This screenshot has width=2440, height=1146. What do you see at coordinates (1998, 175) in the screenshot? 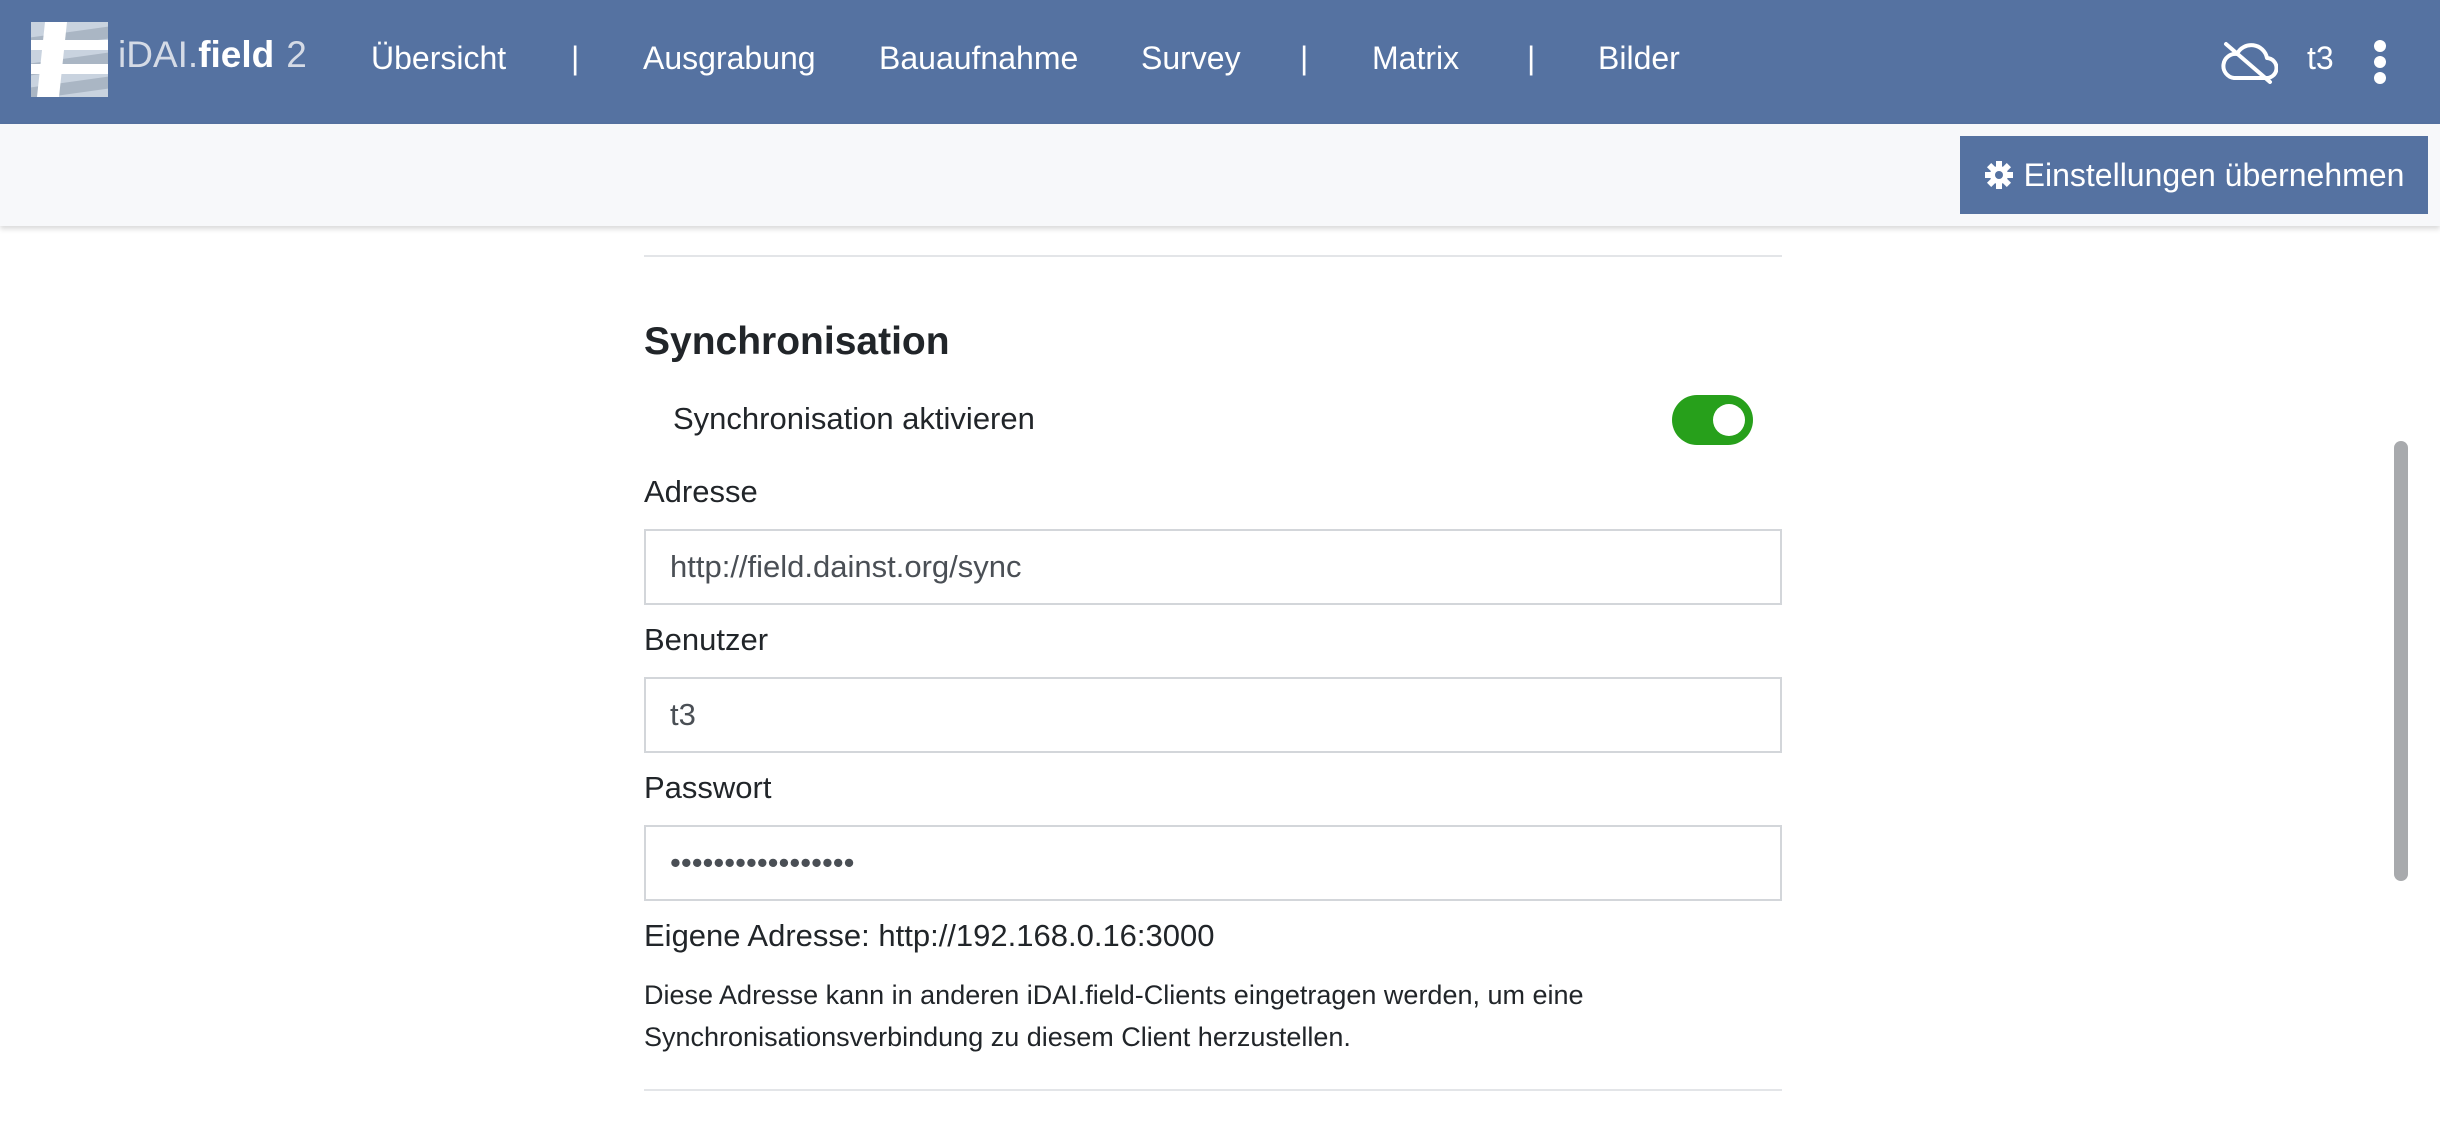
I see `gear-icon` at bounding box center [1998, 175].